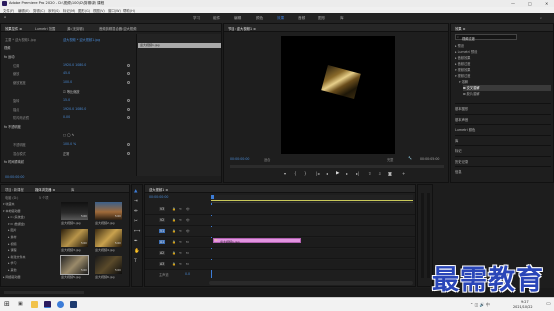  Describe the element at coordinates (317, 173) in the screenshot. I see `step-back-icon: |◂` at that location.